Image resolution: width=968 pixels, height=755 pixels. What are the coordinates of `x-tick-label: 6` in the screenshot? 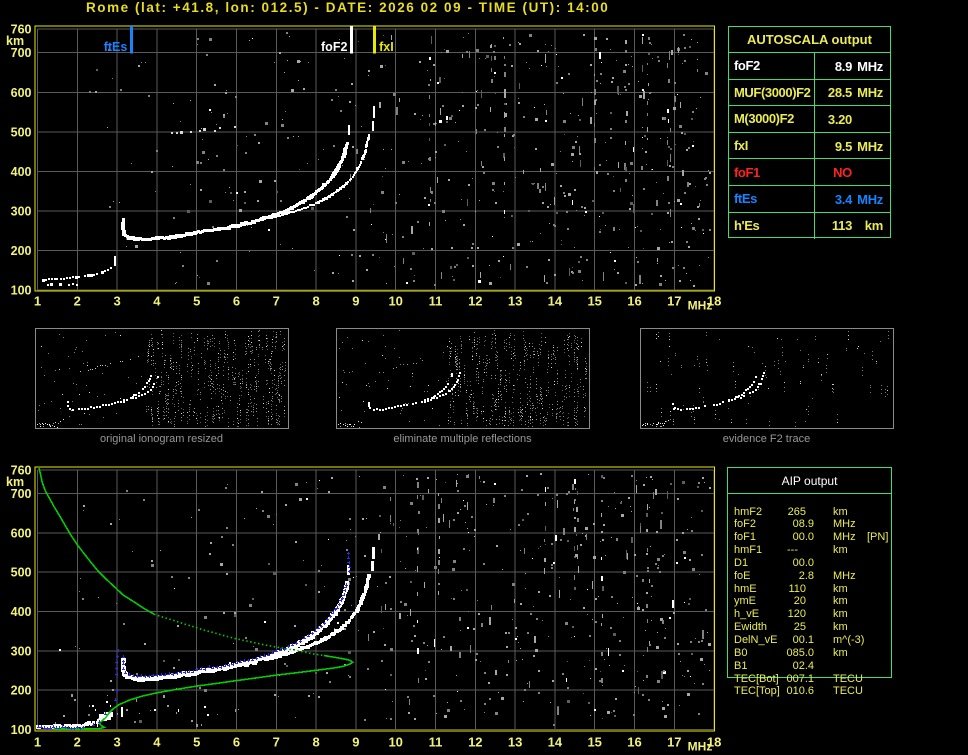 It's located at (236, 301).